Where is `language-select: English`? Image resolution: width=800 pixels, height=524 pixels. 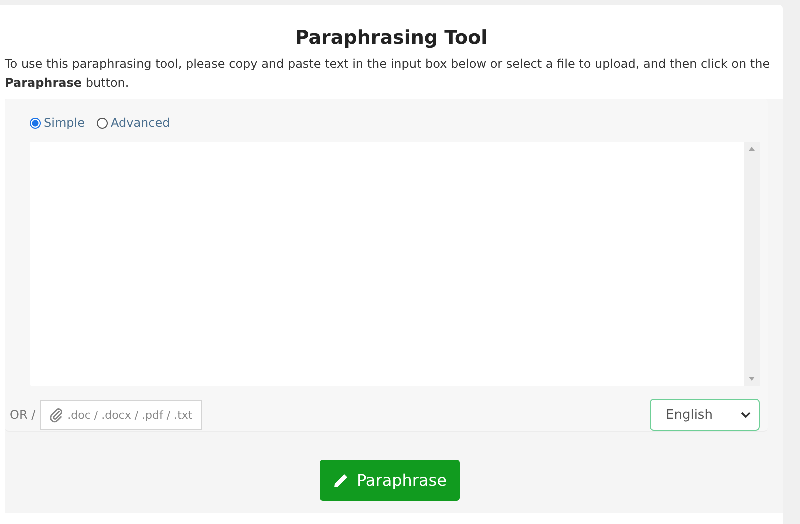 language-select: English is located at coordinates (705, 415).